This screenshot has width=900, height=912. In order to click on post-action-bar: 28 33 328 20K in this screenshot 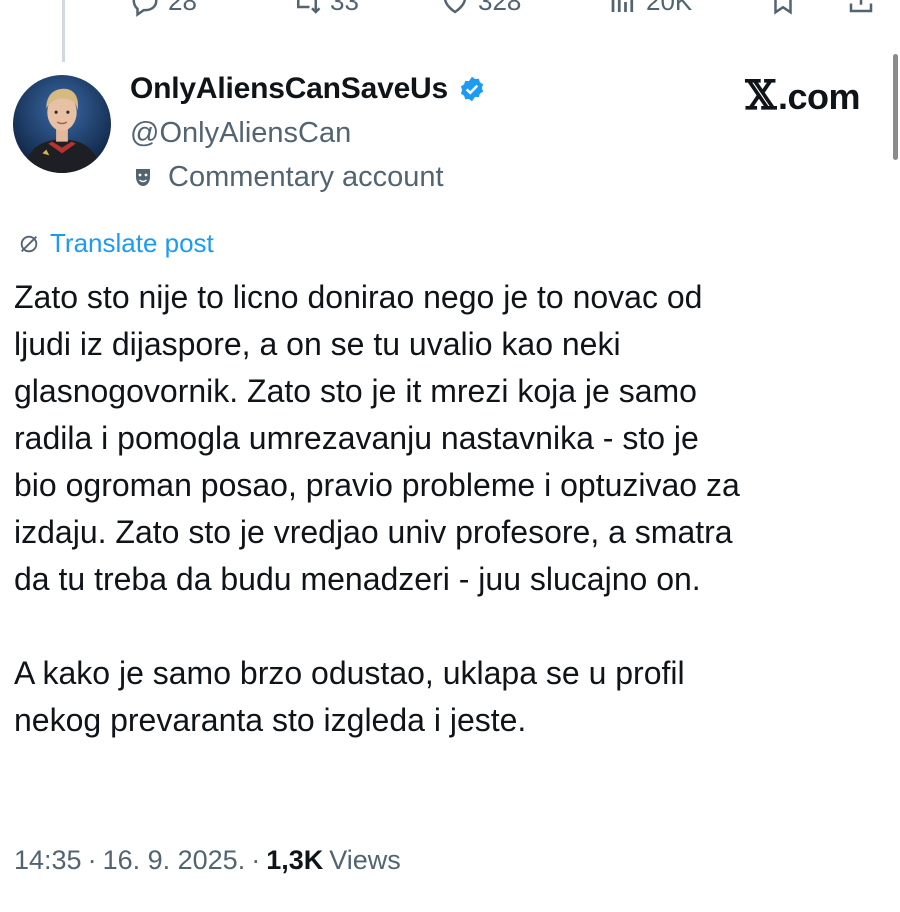, I will do `click(450, 8)`.